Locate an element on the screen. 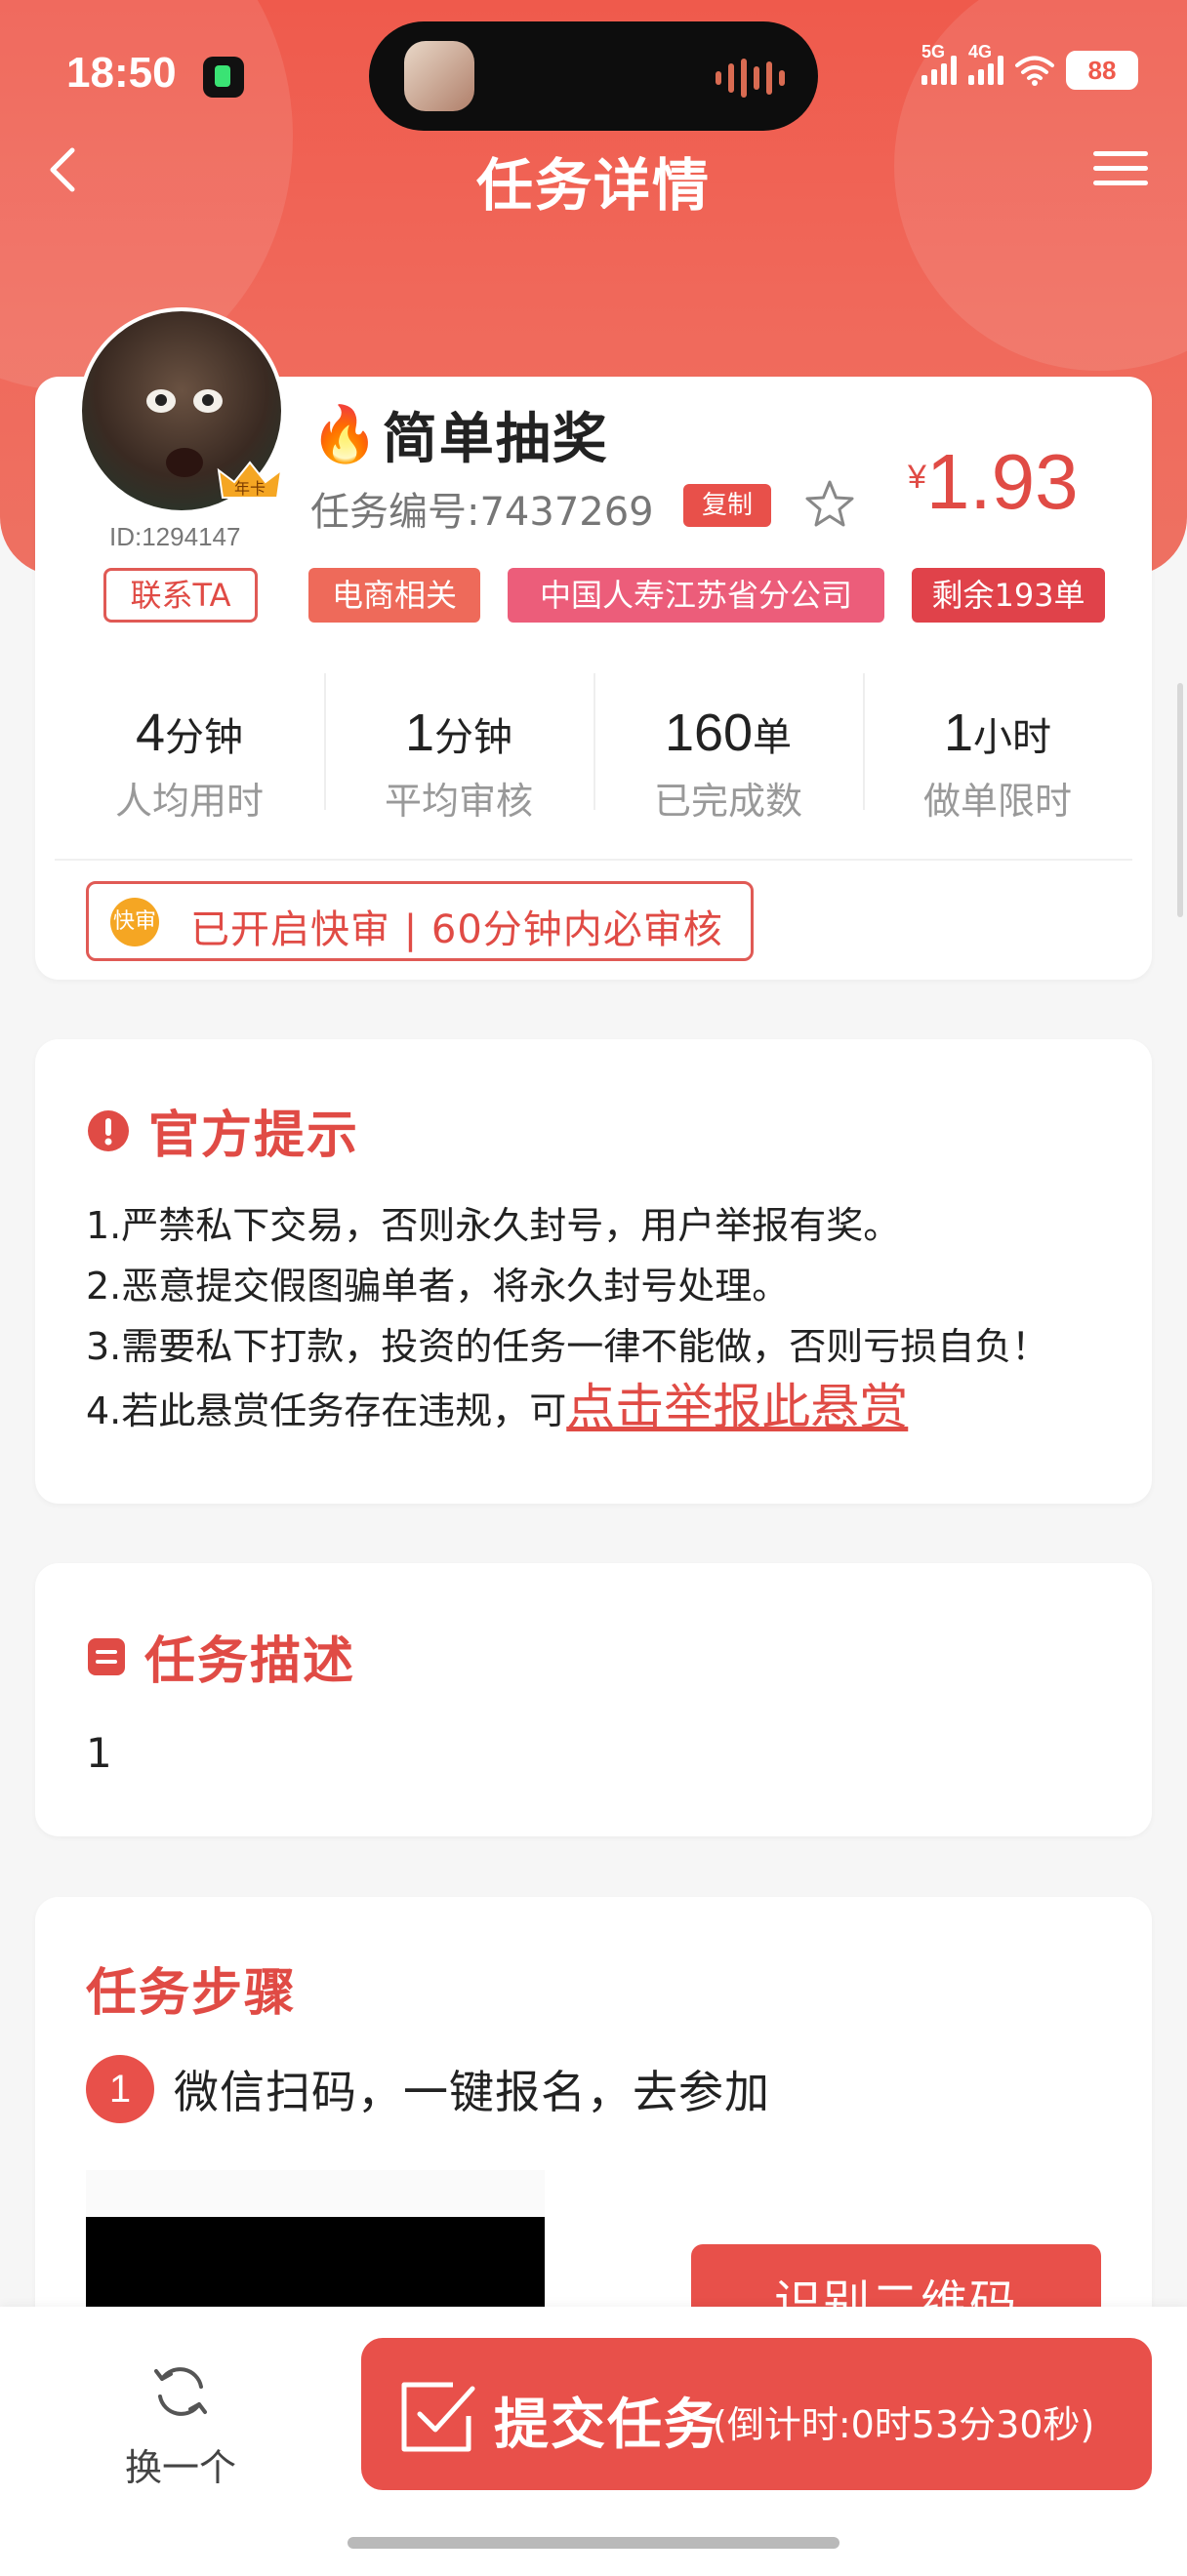  notice-line-4: 4.若此悬赏任务存在违规，可点击举报此悬赏 is located at coordinates (567, 1409).